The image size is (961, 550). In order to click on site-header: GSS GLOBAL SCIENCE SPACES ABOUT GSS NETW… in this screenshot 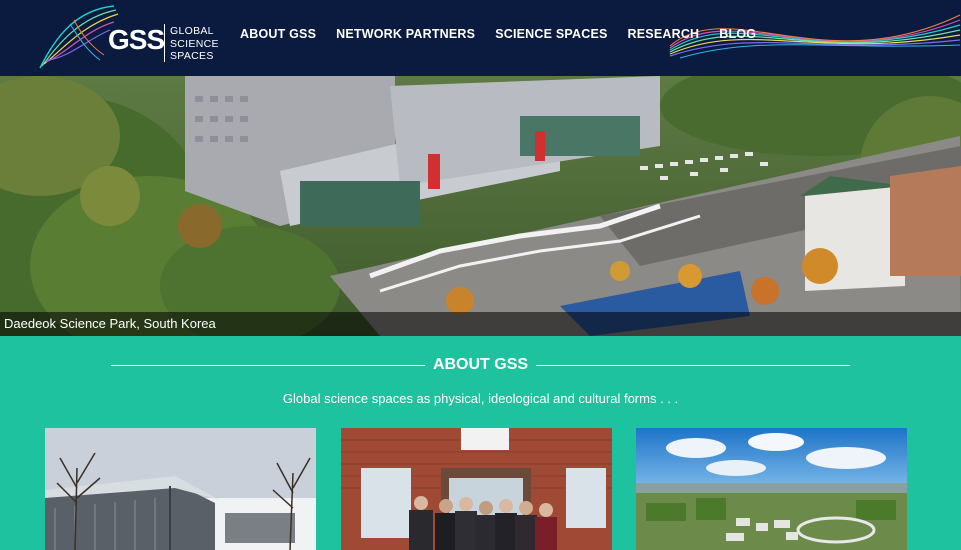, I will do `click(480, 38)`.